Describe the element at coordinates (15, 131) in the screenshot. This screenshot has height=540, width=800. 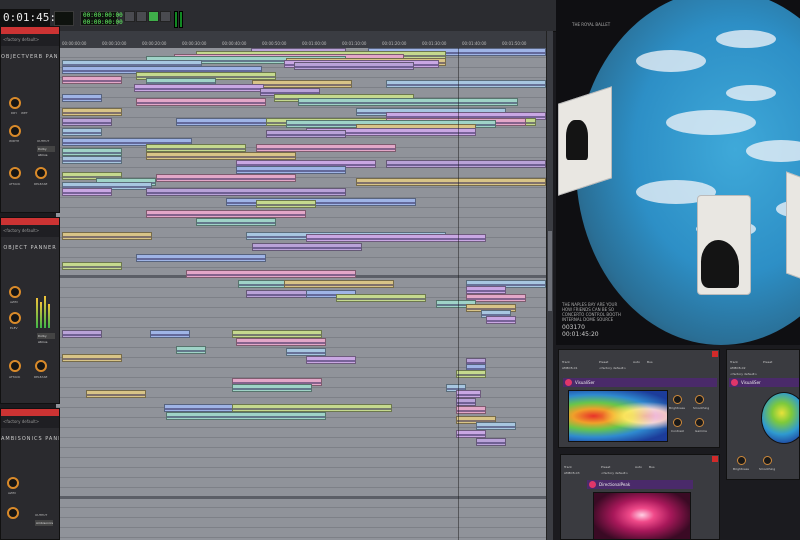
I see `width-knob` at that location.